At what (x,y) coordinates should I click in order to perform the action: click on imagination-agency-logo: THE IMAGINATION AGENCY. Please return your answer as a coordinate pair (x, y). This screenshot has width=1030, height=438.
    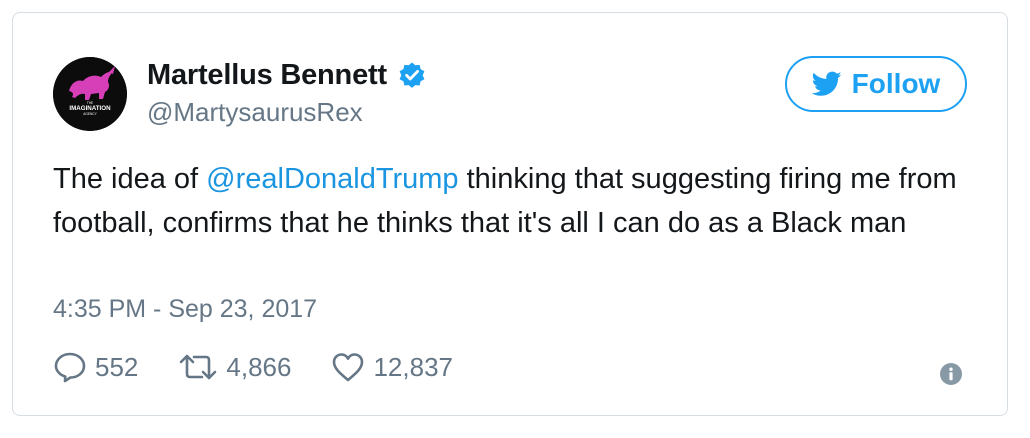
    Looking at the image, I should click on (90, 94).